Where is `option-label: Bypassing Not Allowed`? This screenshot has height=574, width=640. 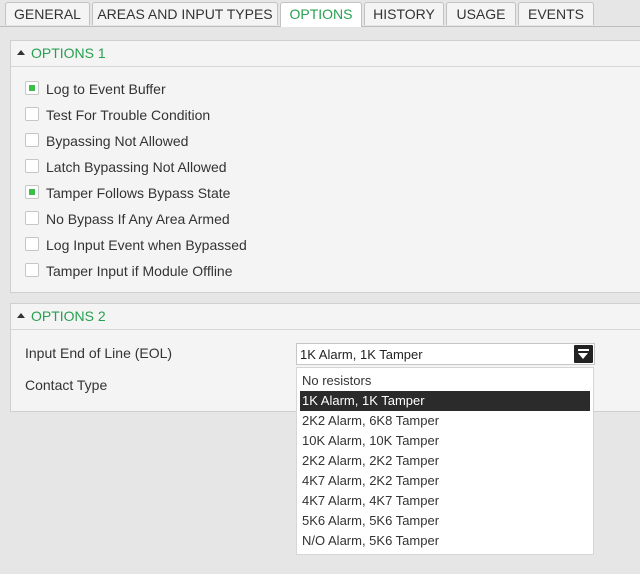
option-label: Bypassing Not Allowed is located at coordinates (117, 141).